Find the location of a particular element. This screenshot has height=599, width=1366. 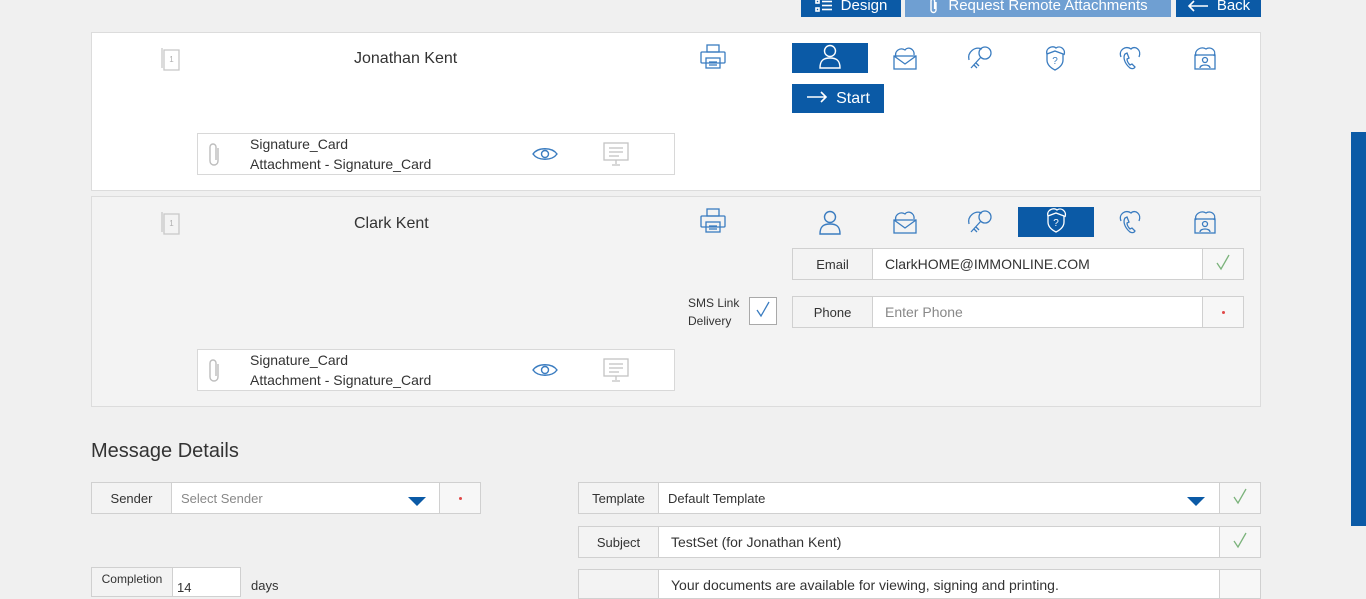

signer-name: Clark Kent is located at coordinates (391, 223).